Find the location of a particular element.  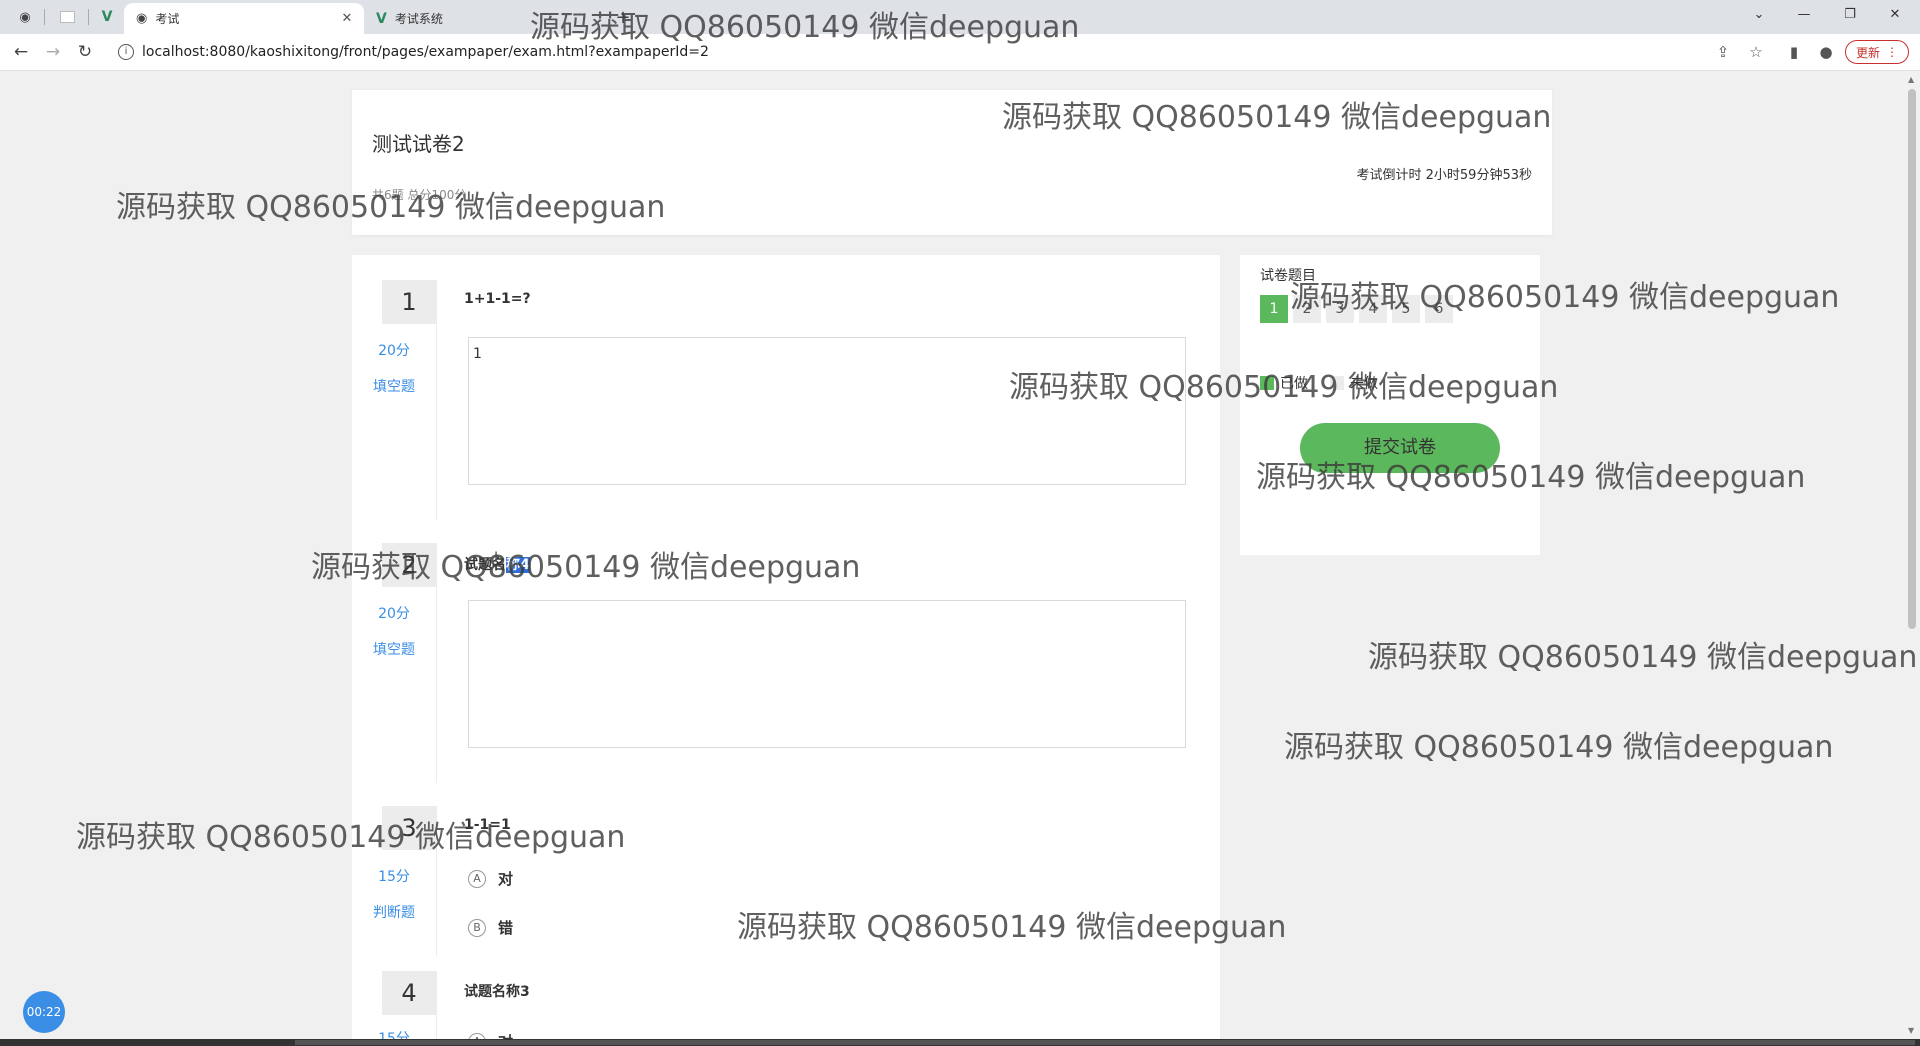

pinned-tab is located at coordinates (67, 17).